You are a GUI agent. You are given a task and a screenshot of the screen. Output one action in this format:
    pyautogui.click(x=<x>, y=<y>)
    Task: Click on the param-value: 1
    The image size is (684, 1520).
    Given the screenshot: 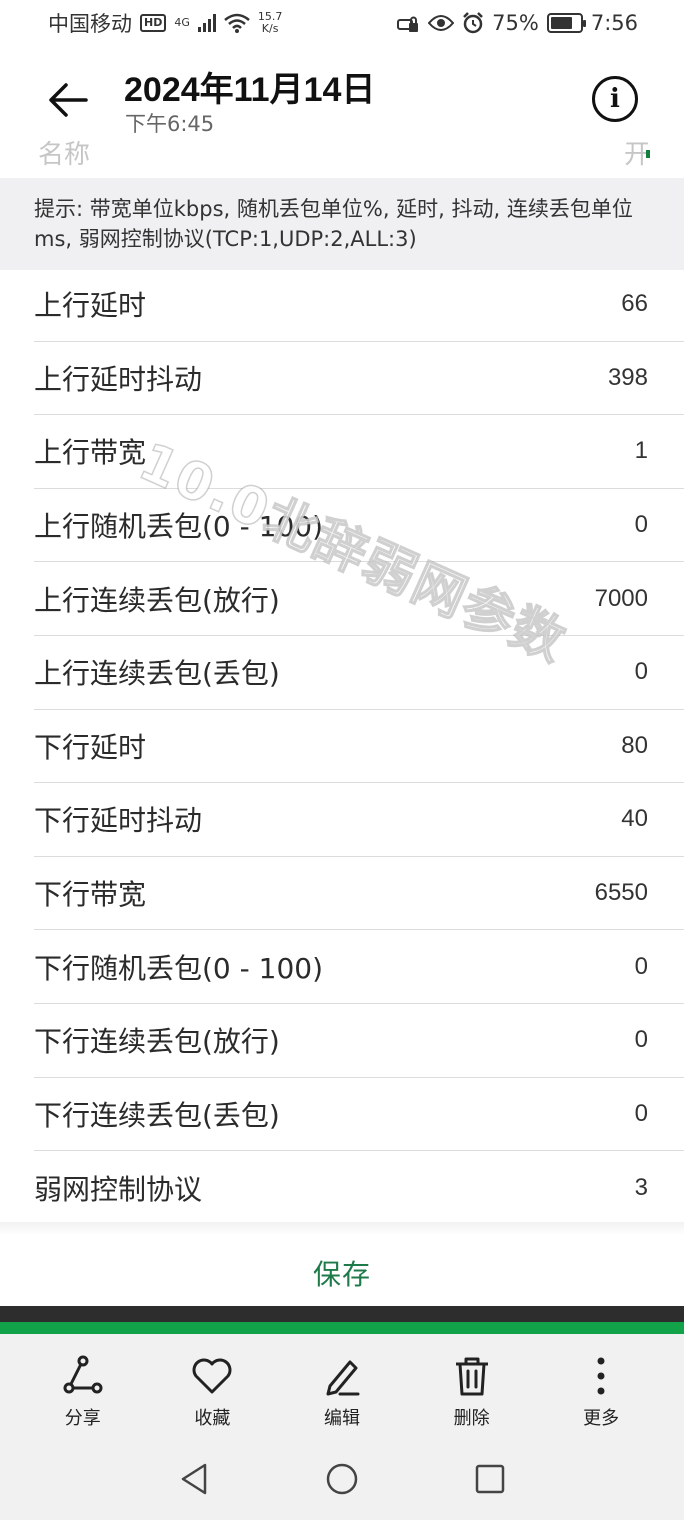 What is the action you would take?
    pyautogui.click(x=641, y=451)
    